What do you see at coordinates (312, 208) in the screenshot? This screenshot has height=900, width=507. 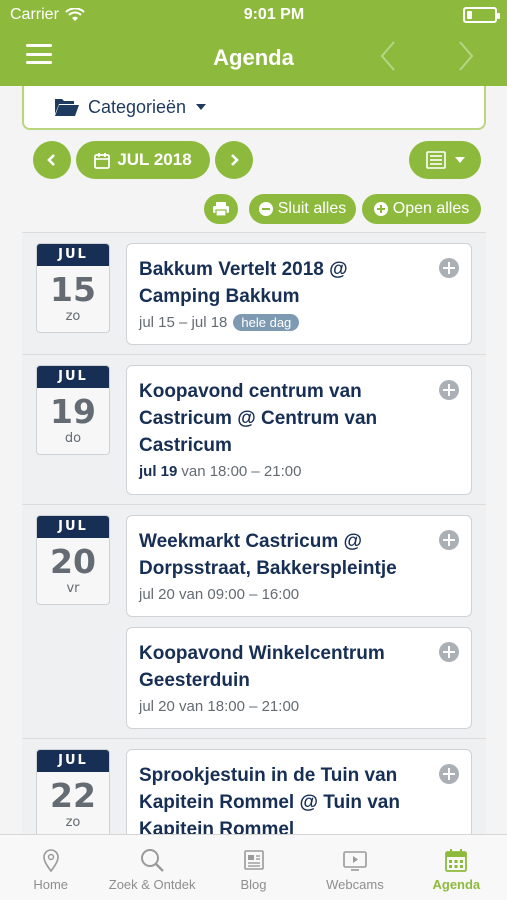 I see `close-all-label: Sluit alles` at bounding box center [312, 208].